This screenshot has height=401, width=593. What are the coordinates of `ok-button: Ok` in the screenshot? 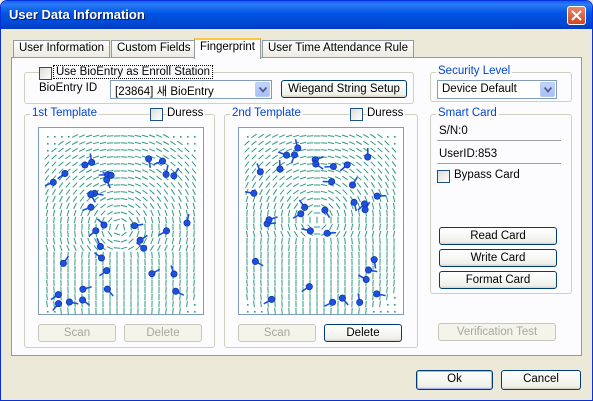 It's located at (454, 380).